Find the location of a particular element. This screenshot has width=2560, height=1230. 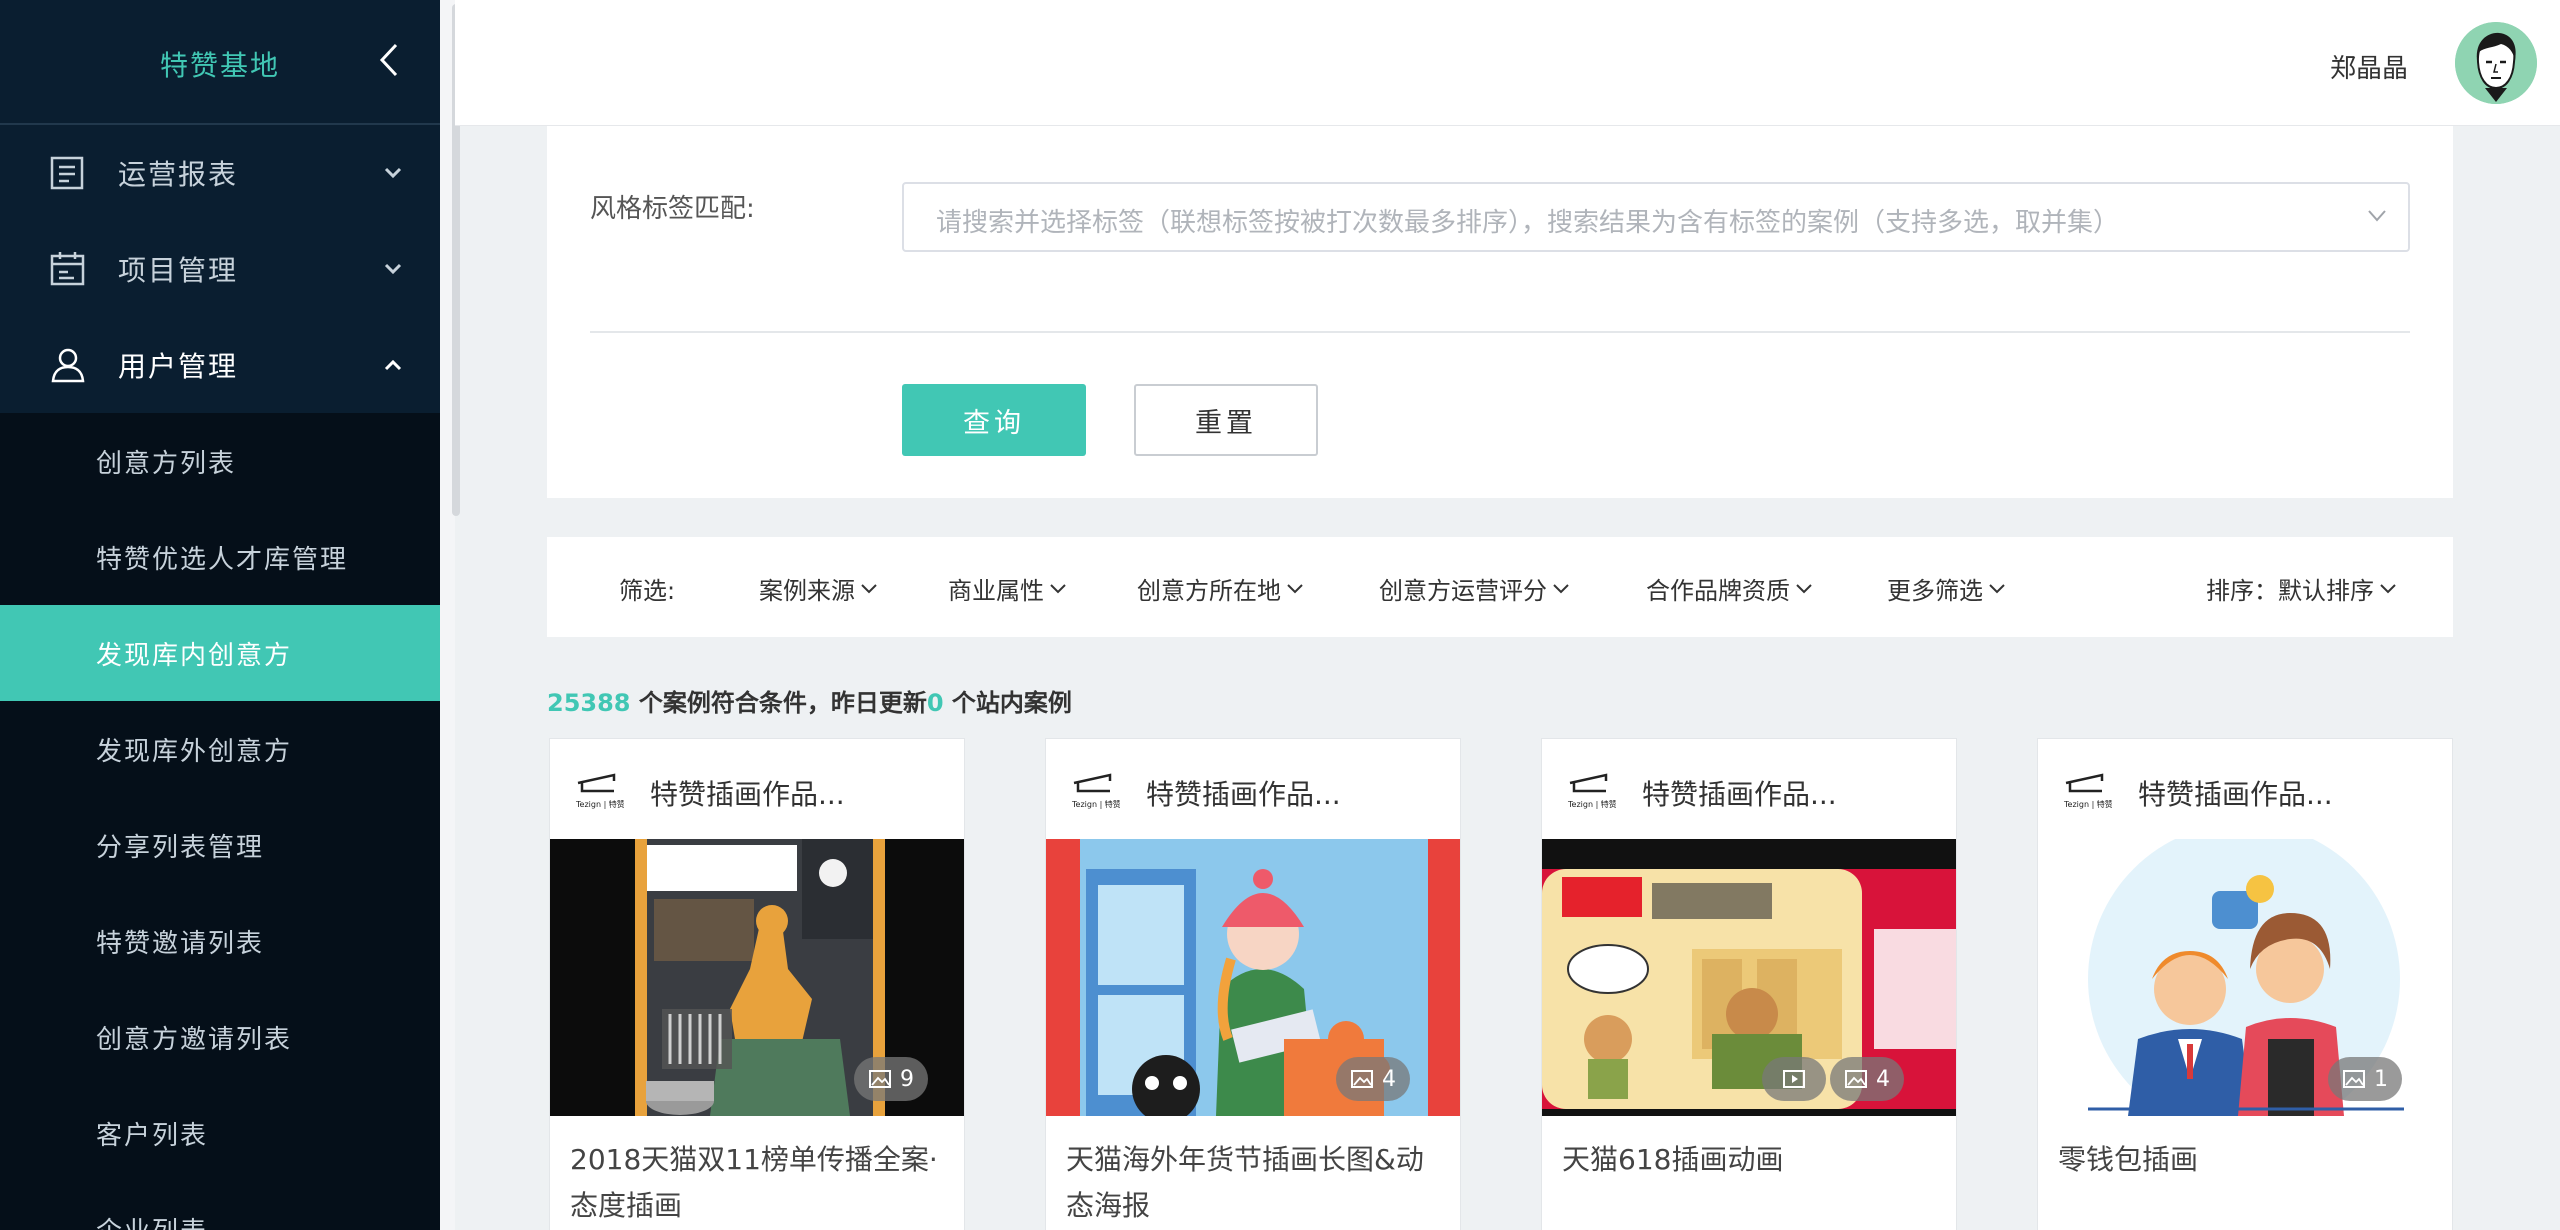

menu-operations-report: 运营报表 is located at coordinates (220, 173).